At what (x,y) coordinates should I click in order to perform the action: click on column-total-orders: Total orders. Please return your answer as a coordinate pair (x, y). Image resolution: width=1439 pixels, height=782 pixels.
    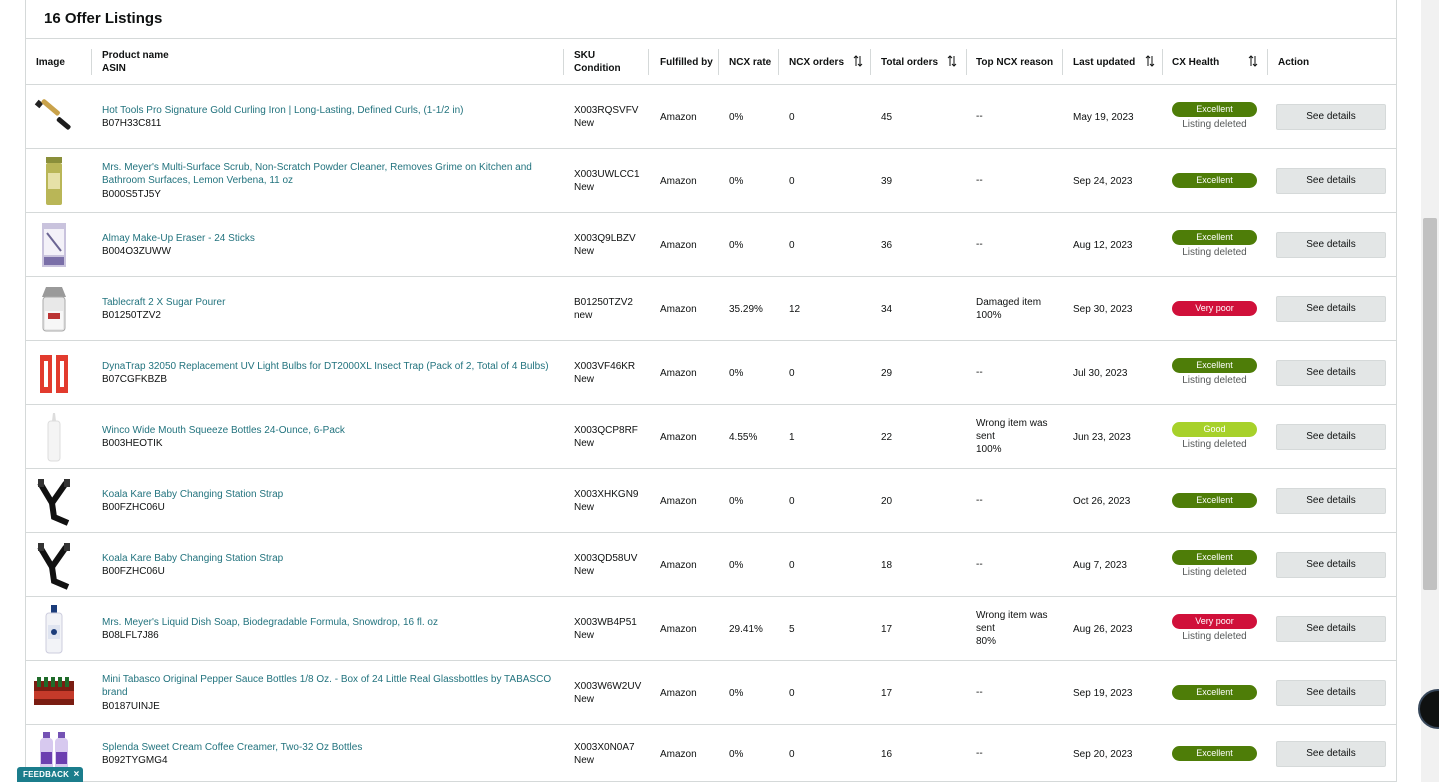
    Looking at the image, I should click on (909, 62).